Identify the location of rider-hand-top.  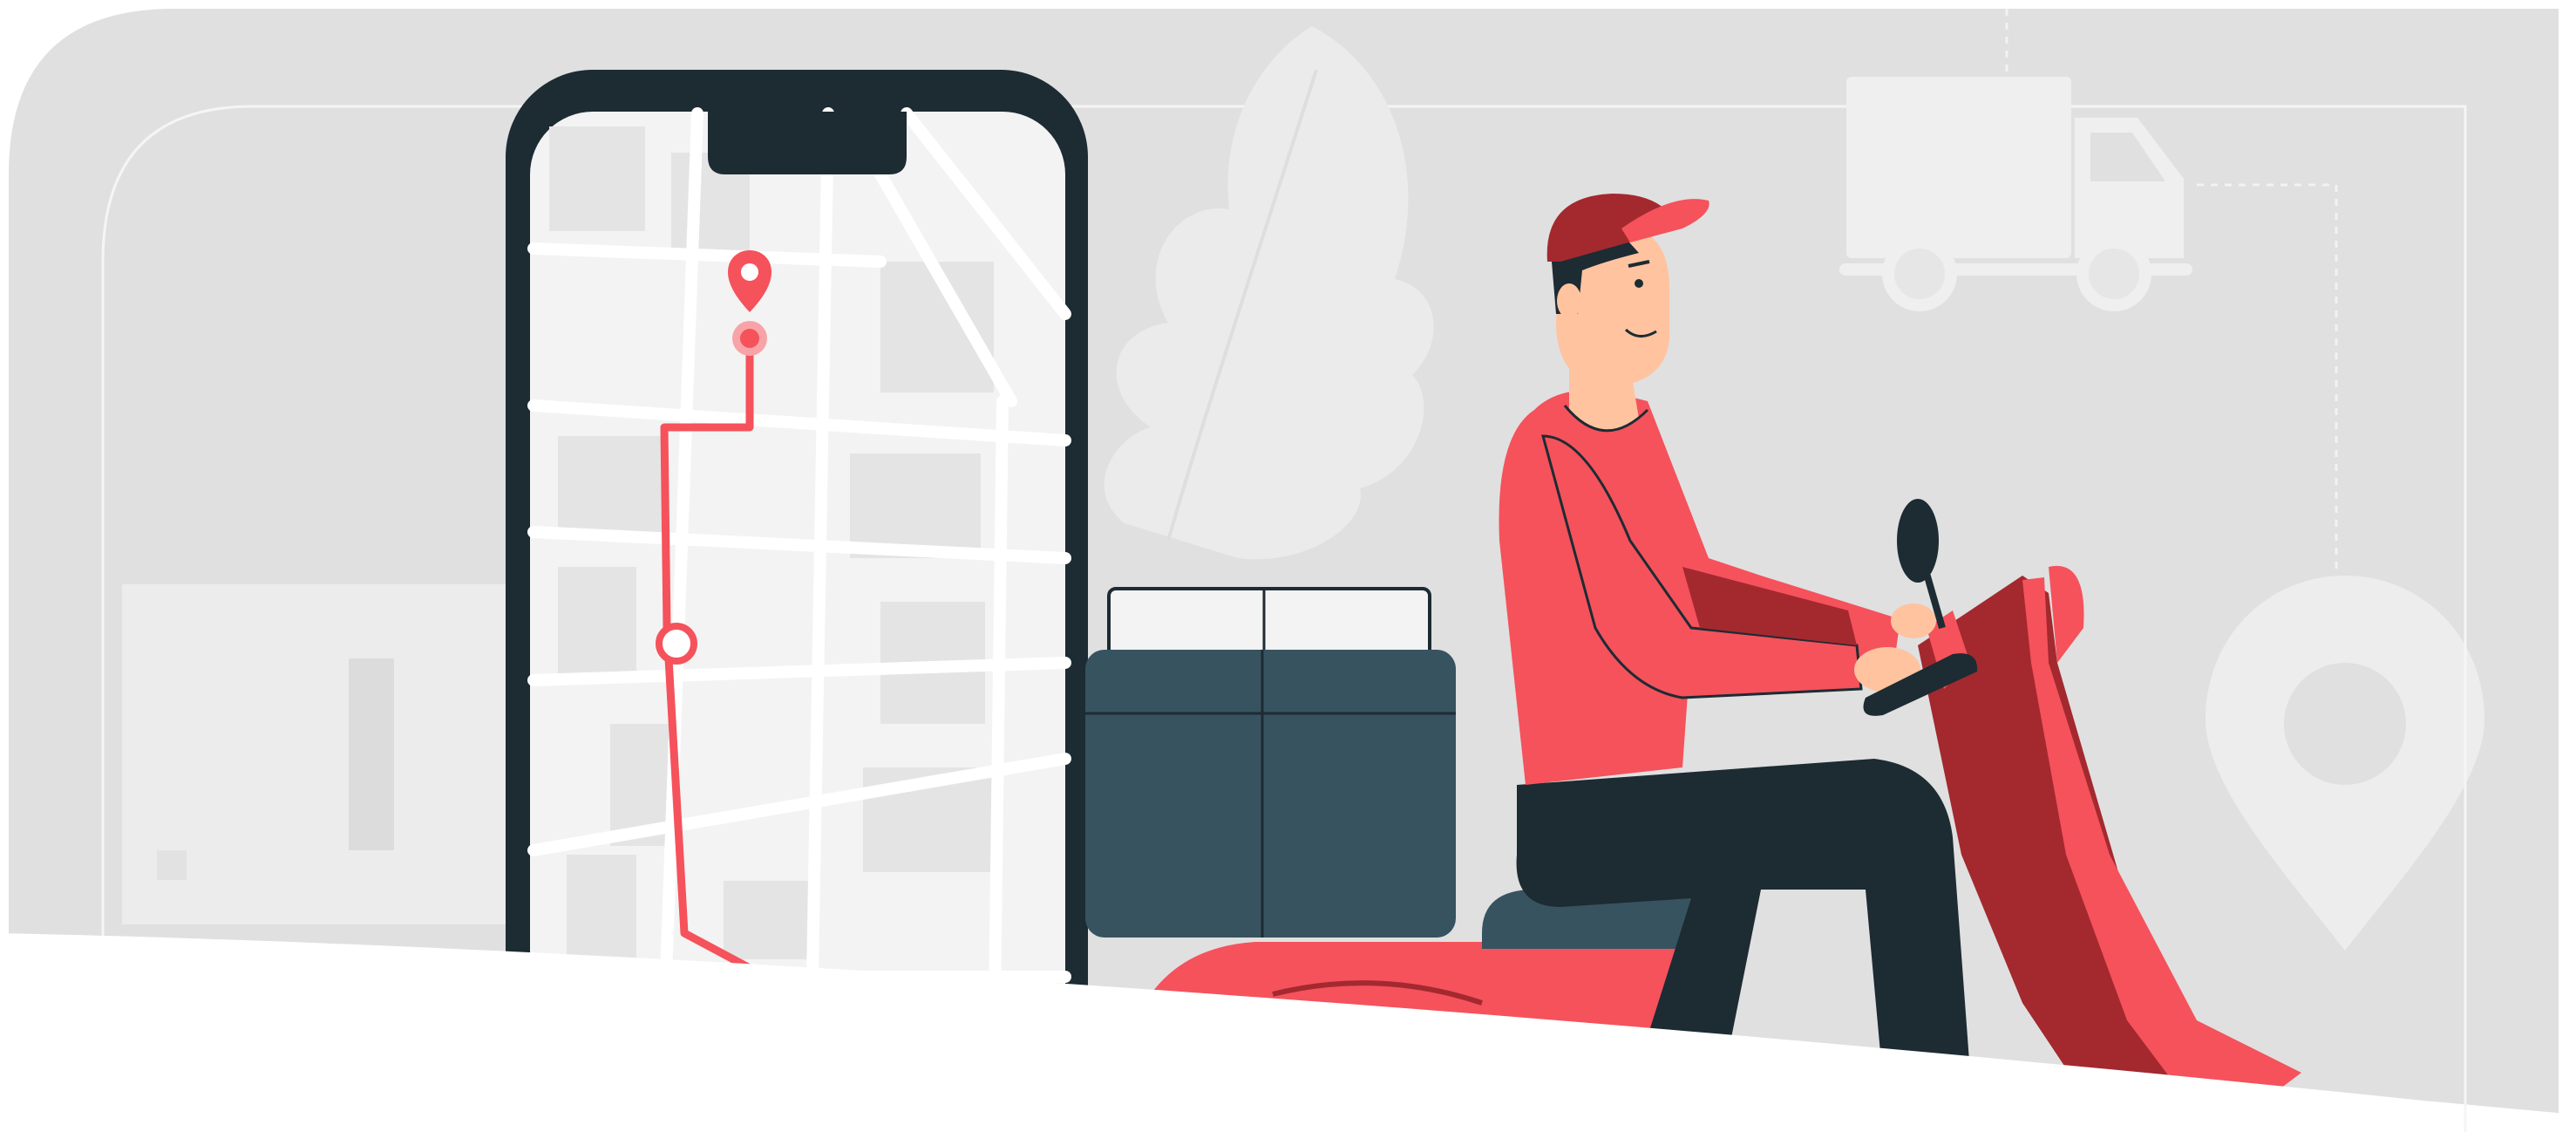
(1913, 621).